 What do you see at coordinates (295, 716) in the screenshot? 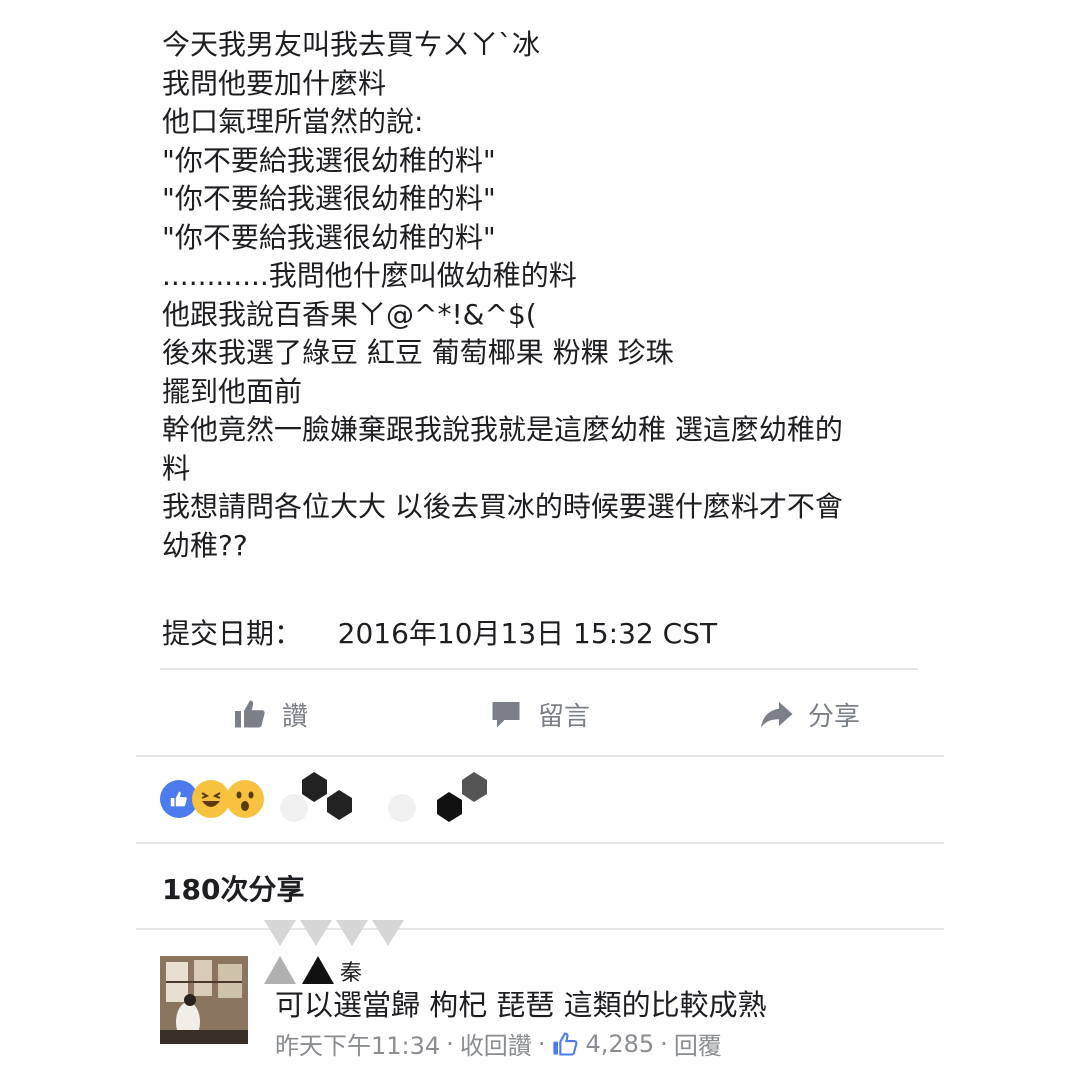
I see `like-label: 讚` at bounding box center [295, 716].